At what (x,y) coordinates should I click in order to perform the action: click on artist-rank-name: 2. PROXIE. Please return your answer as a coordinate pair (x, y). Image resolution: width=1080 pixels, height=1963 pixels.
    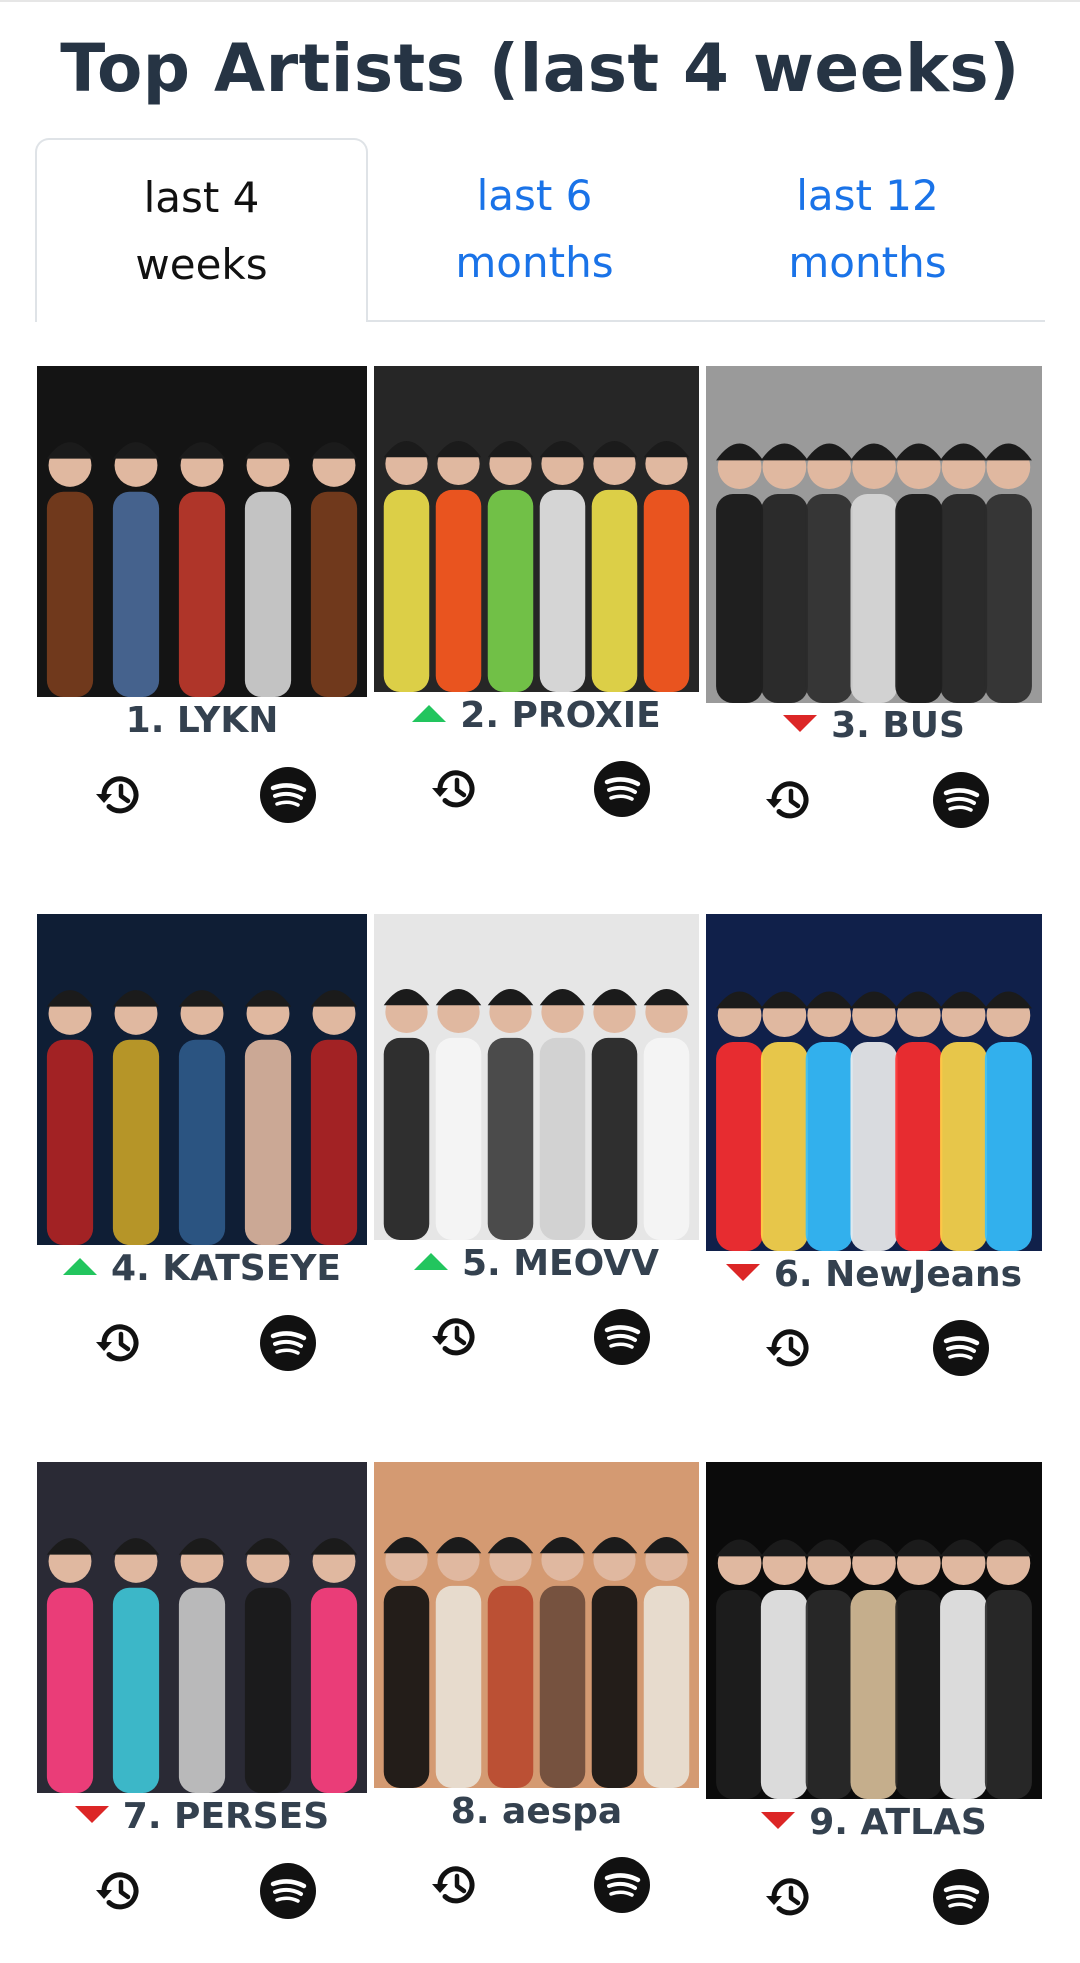
    Looking at the image, I should click on (536, 715).